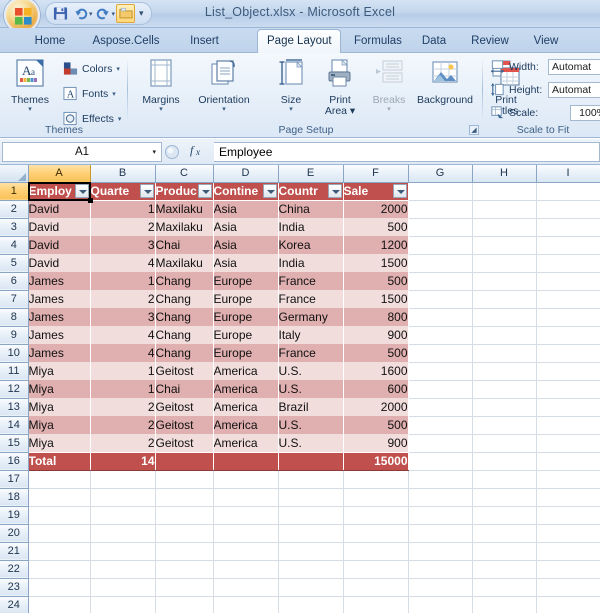 The image size is (600, 613). Describe the element at coordinates (389, 109) in the screenshot. I see `breaks-dropdown-arrow: ▾` at that location.